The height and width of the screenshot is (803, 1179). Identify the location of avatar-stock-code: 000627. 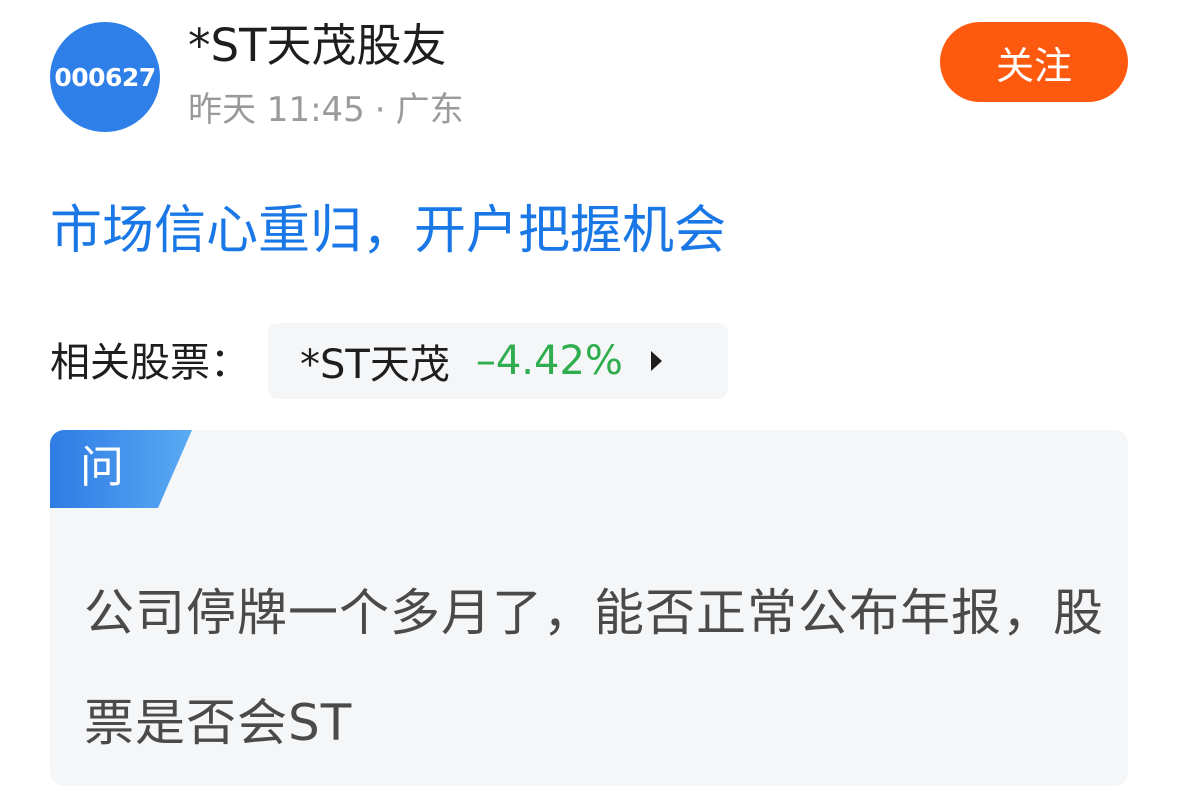
(105, 77).